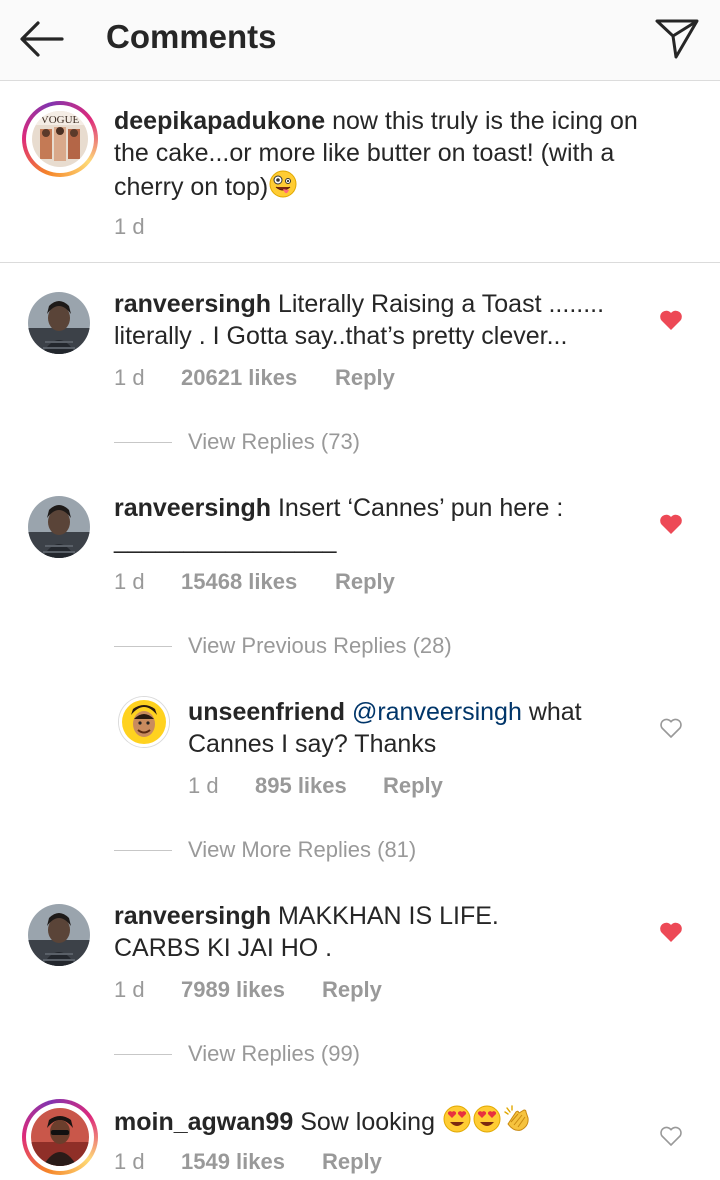 This screenshot has height=1180, width=720. I want to click on view-replies-button: View Replies (99), so click(314, 1055).